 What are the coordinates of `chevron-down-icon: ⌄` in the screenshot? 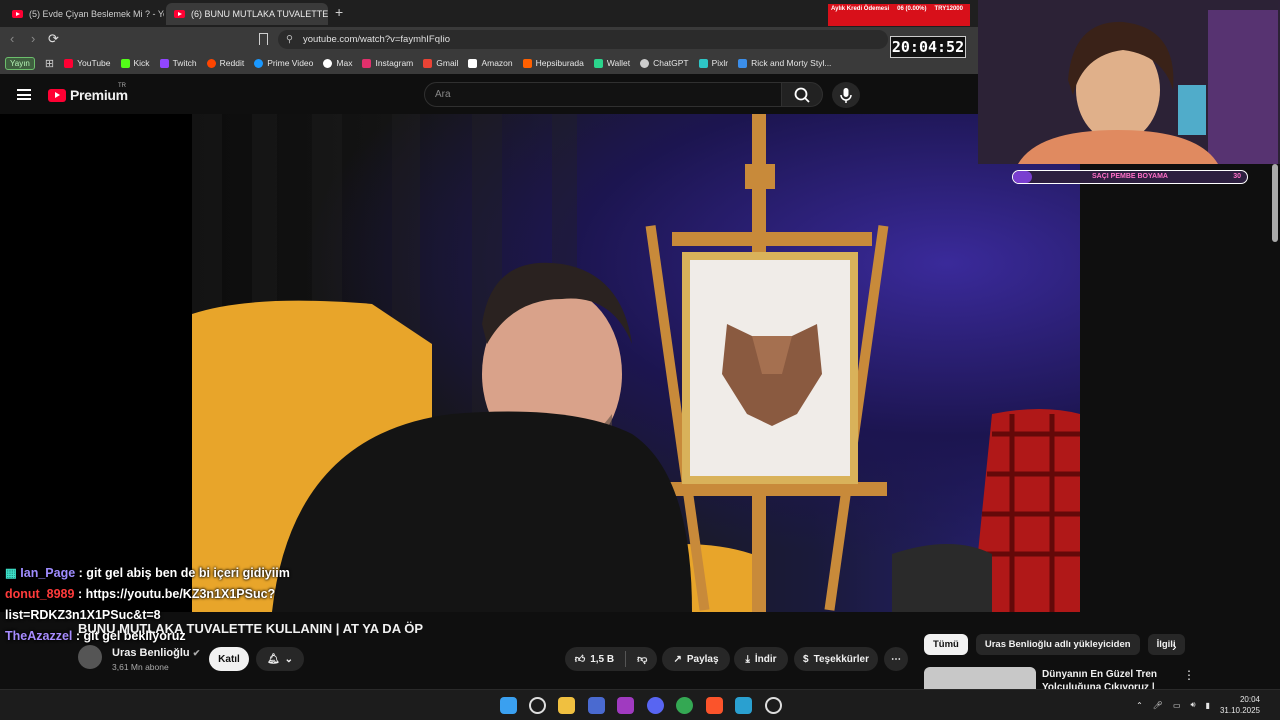 It's located at (289, 659).